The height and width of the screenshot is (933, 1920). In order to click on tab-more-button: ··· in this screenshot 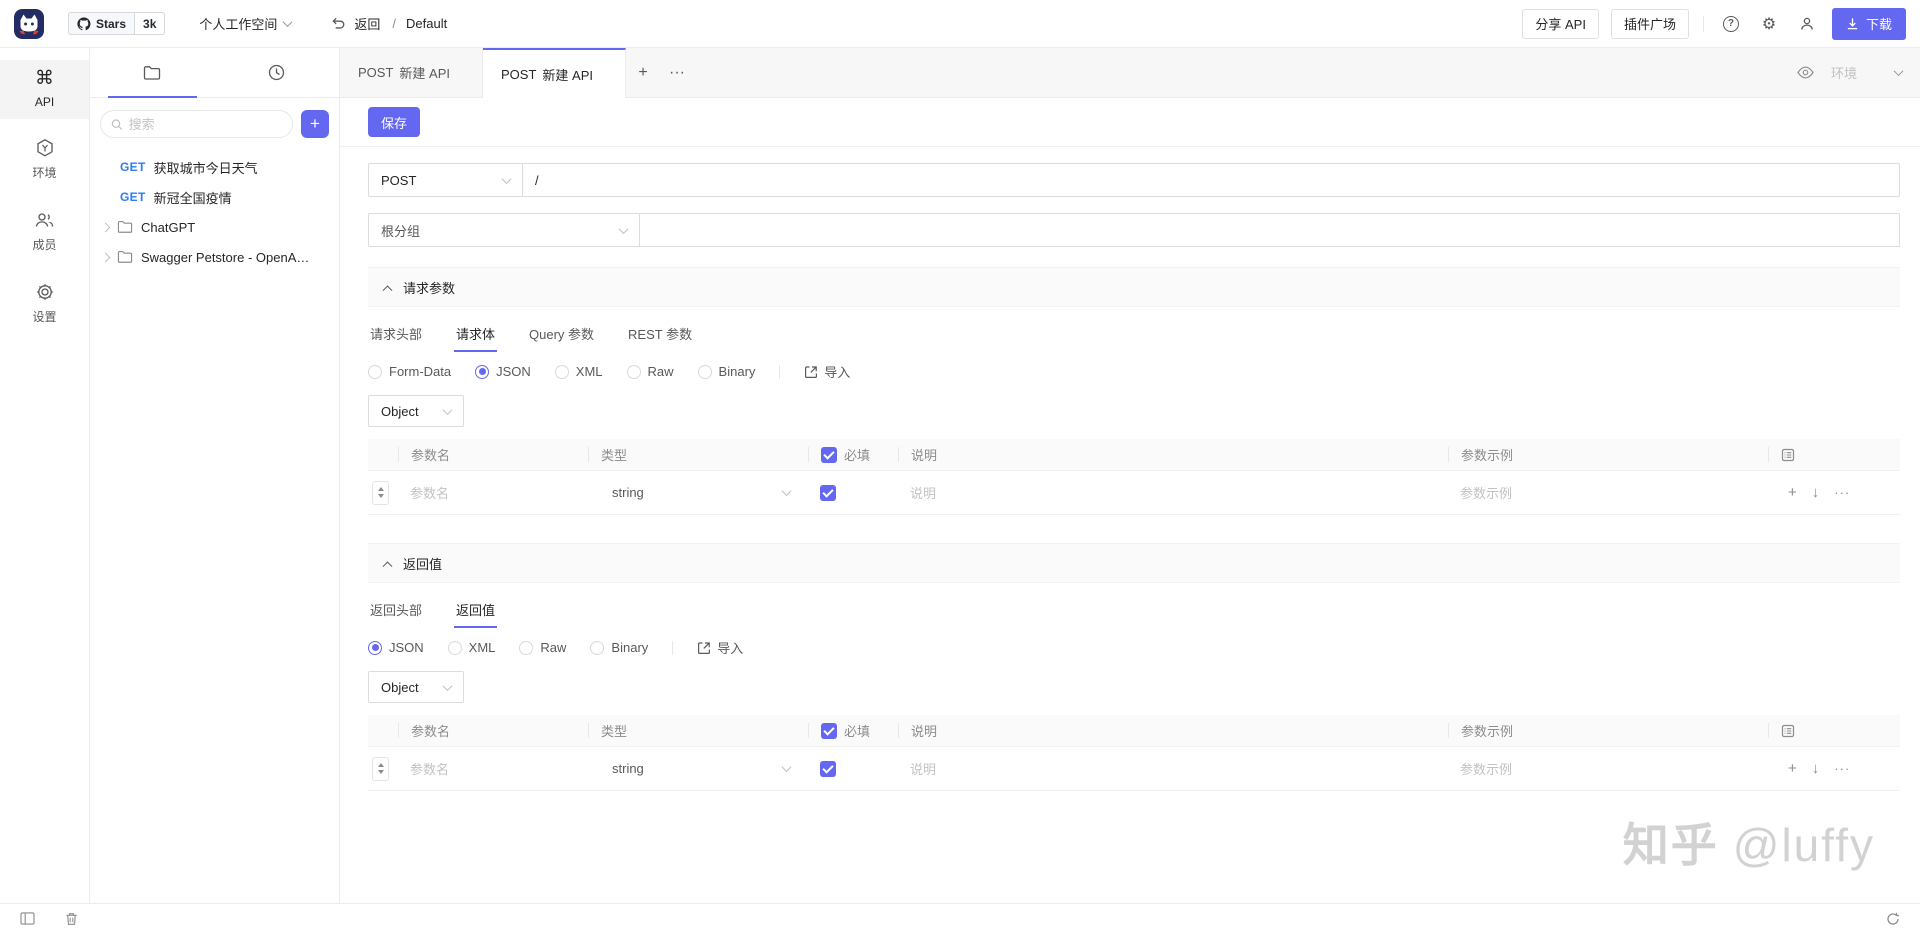, I will do `click(677, 72)`.